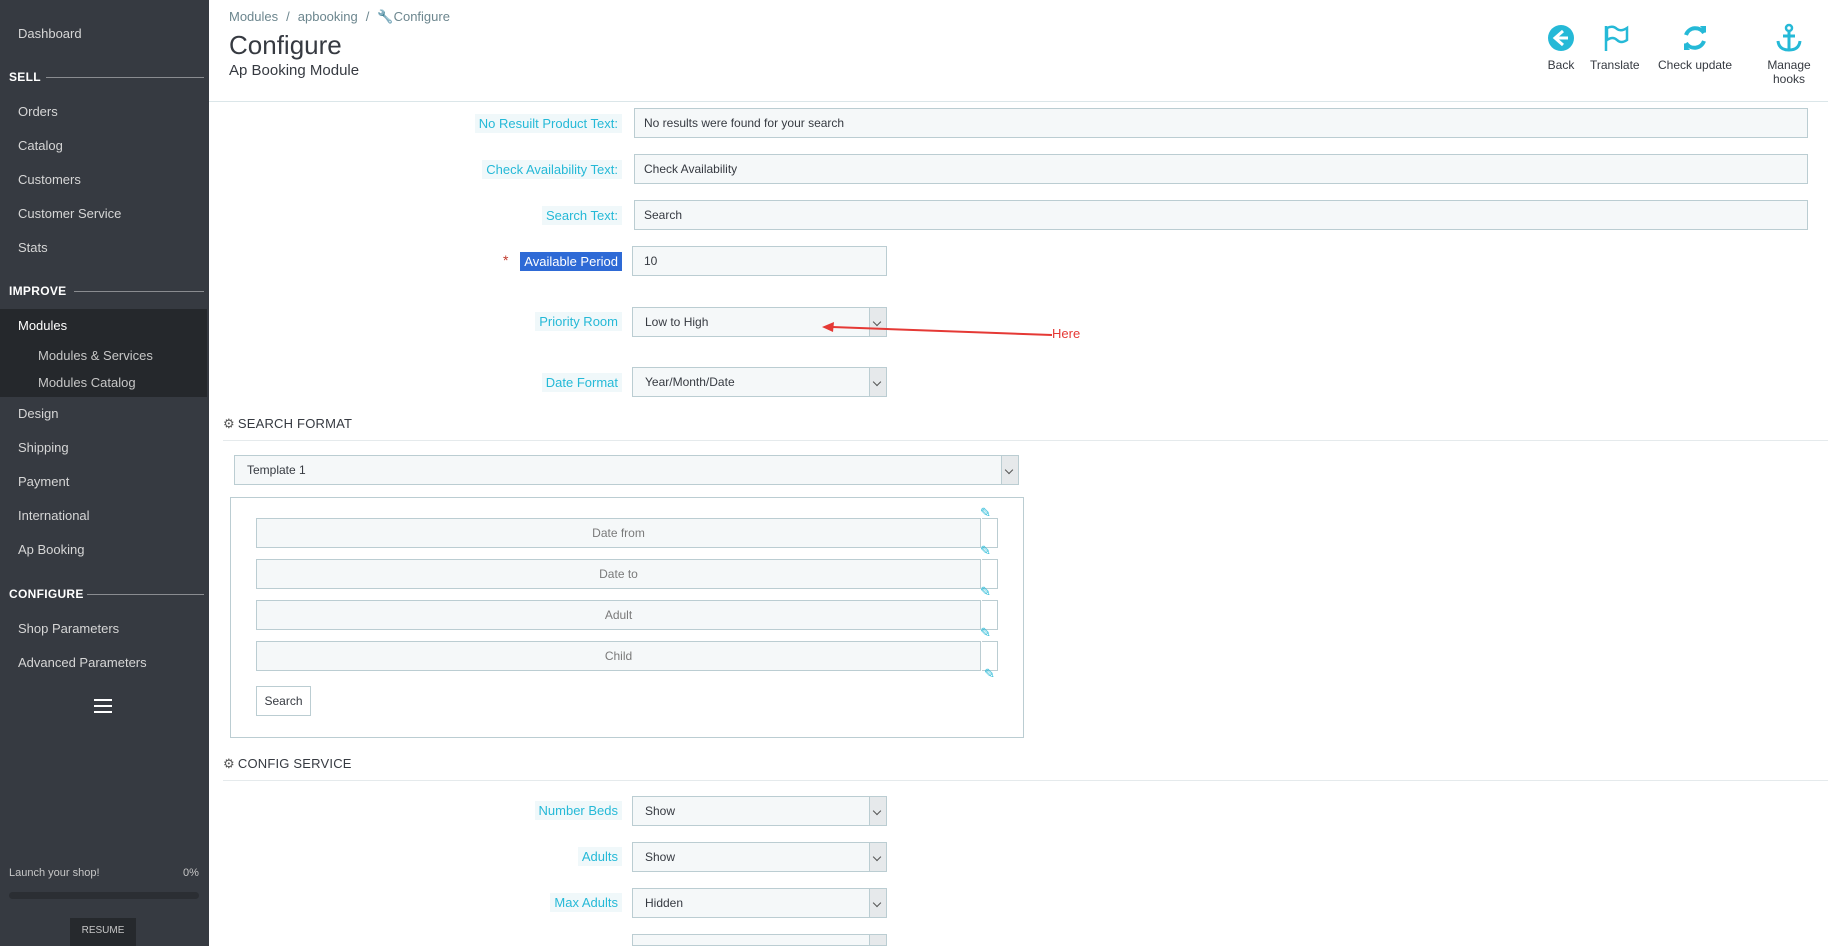 Image resolution: width=1828 pixels, height=946 pixels. Describe the element at coordinates (759, 903) in the screenshot. I see `max-adults-select: Hidden` at that location.